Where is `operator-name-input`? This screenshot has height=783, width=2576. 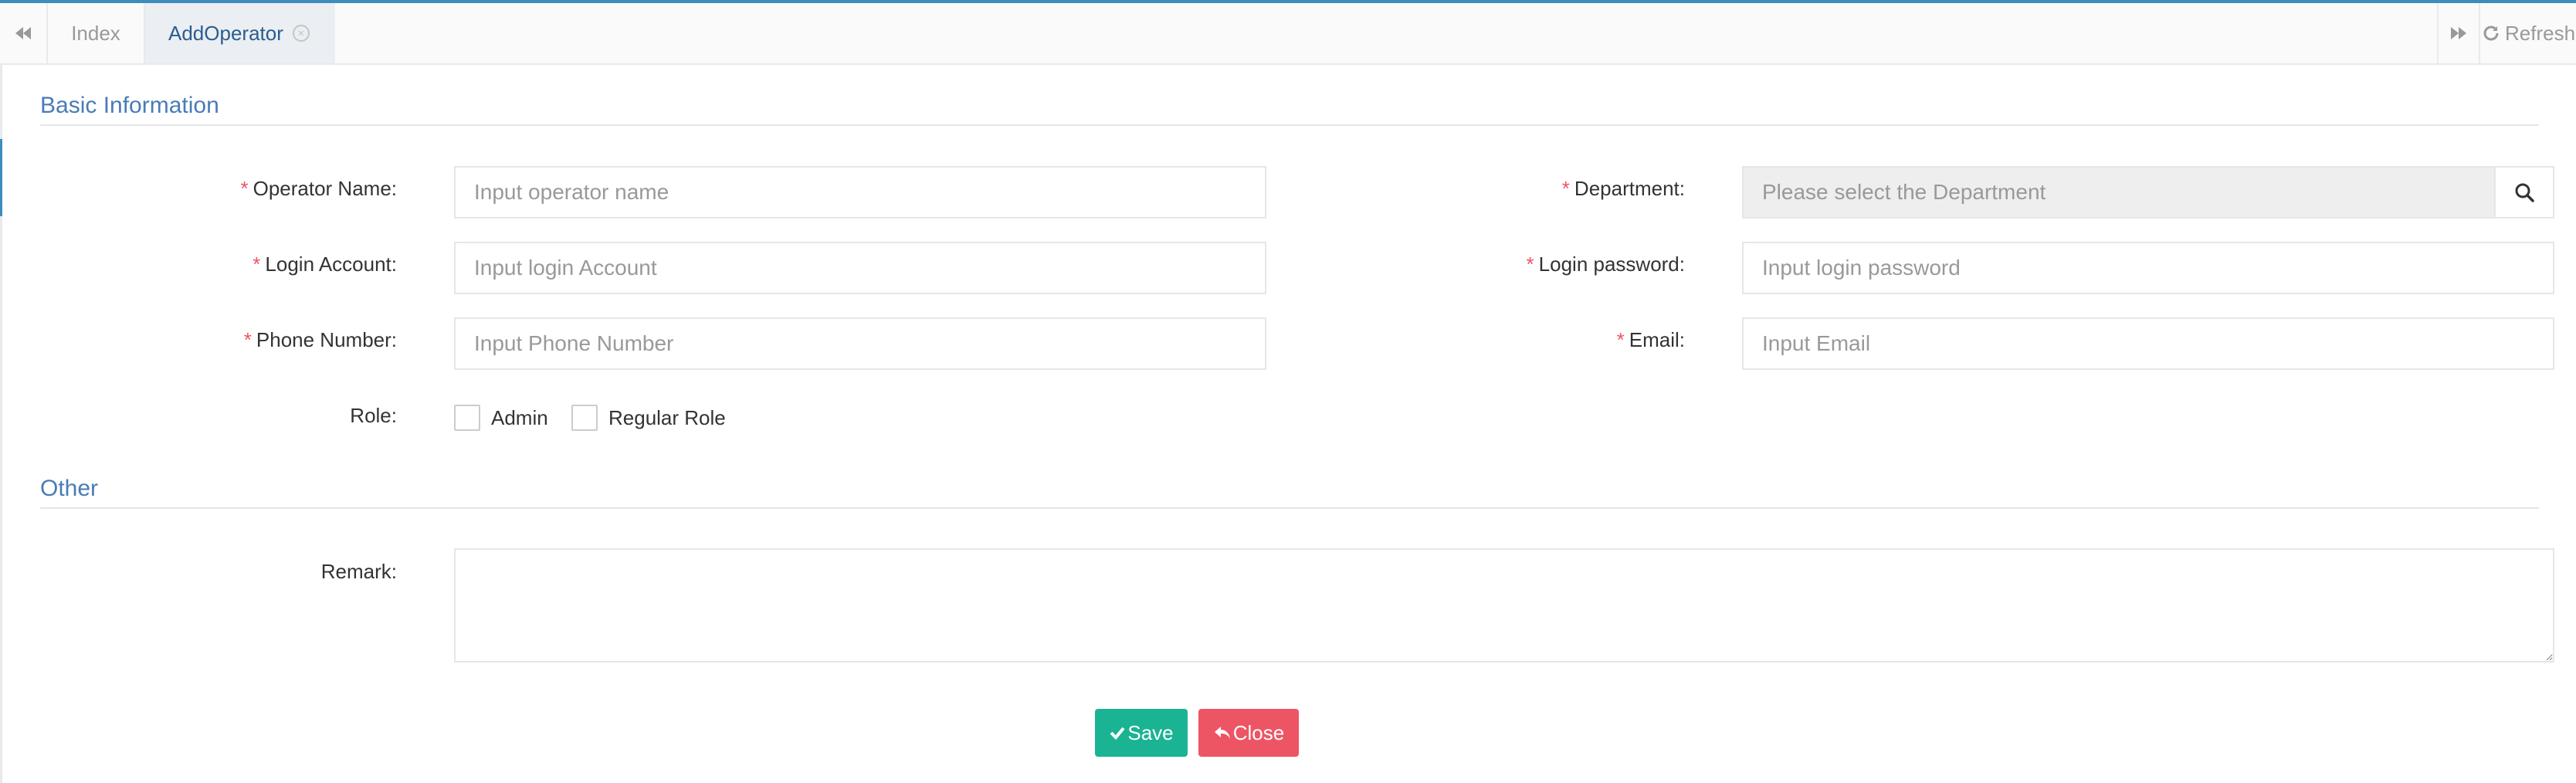
operator-name-input is located at coordinates (860, 192).